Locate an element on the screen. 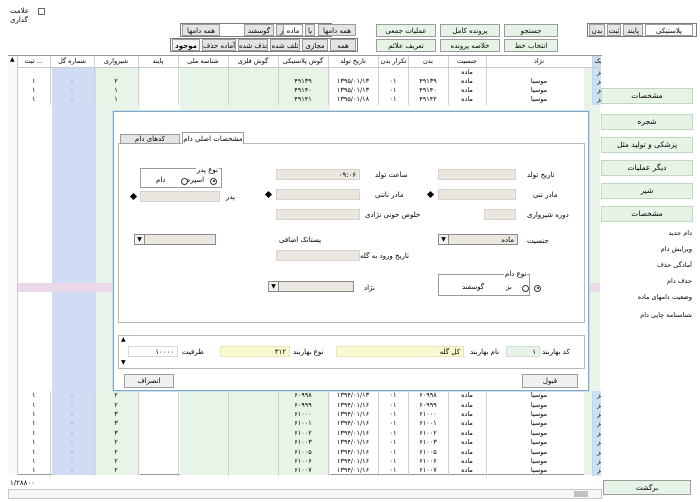 The height and width of the screenshot is (502, 700). sidebar-section-details-2: مشخصات is located at coordinates (647, 214).